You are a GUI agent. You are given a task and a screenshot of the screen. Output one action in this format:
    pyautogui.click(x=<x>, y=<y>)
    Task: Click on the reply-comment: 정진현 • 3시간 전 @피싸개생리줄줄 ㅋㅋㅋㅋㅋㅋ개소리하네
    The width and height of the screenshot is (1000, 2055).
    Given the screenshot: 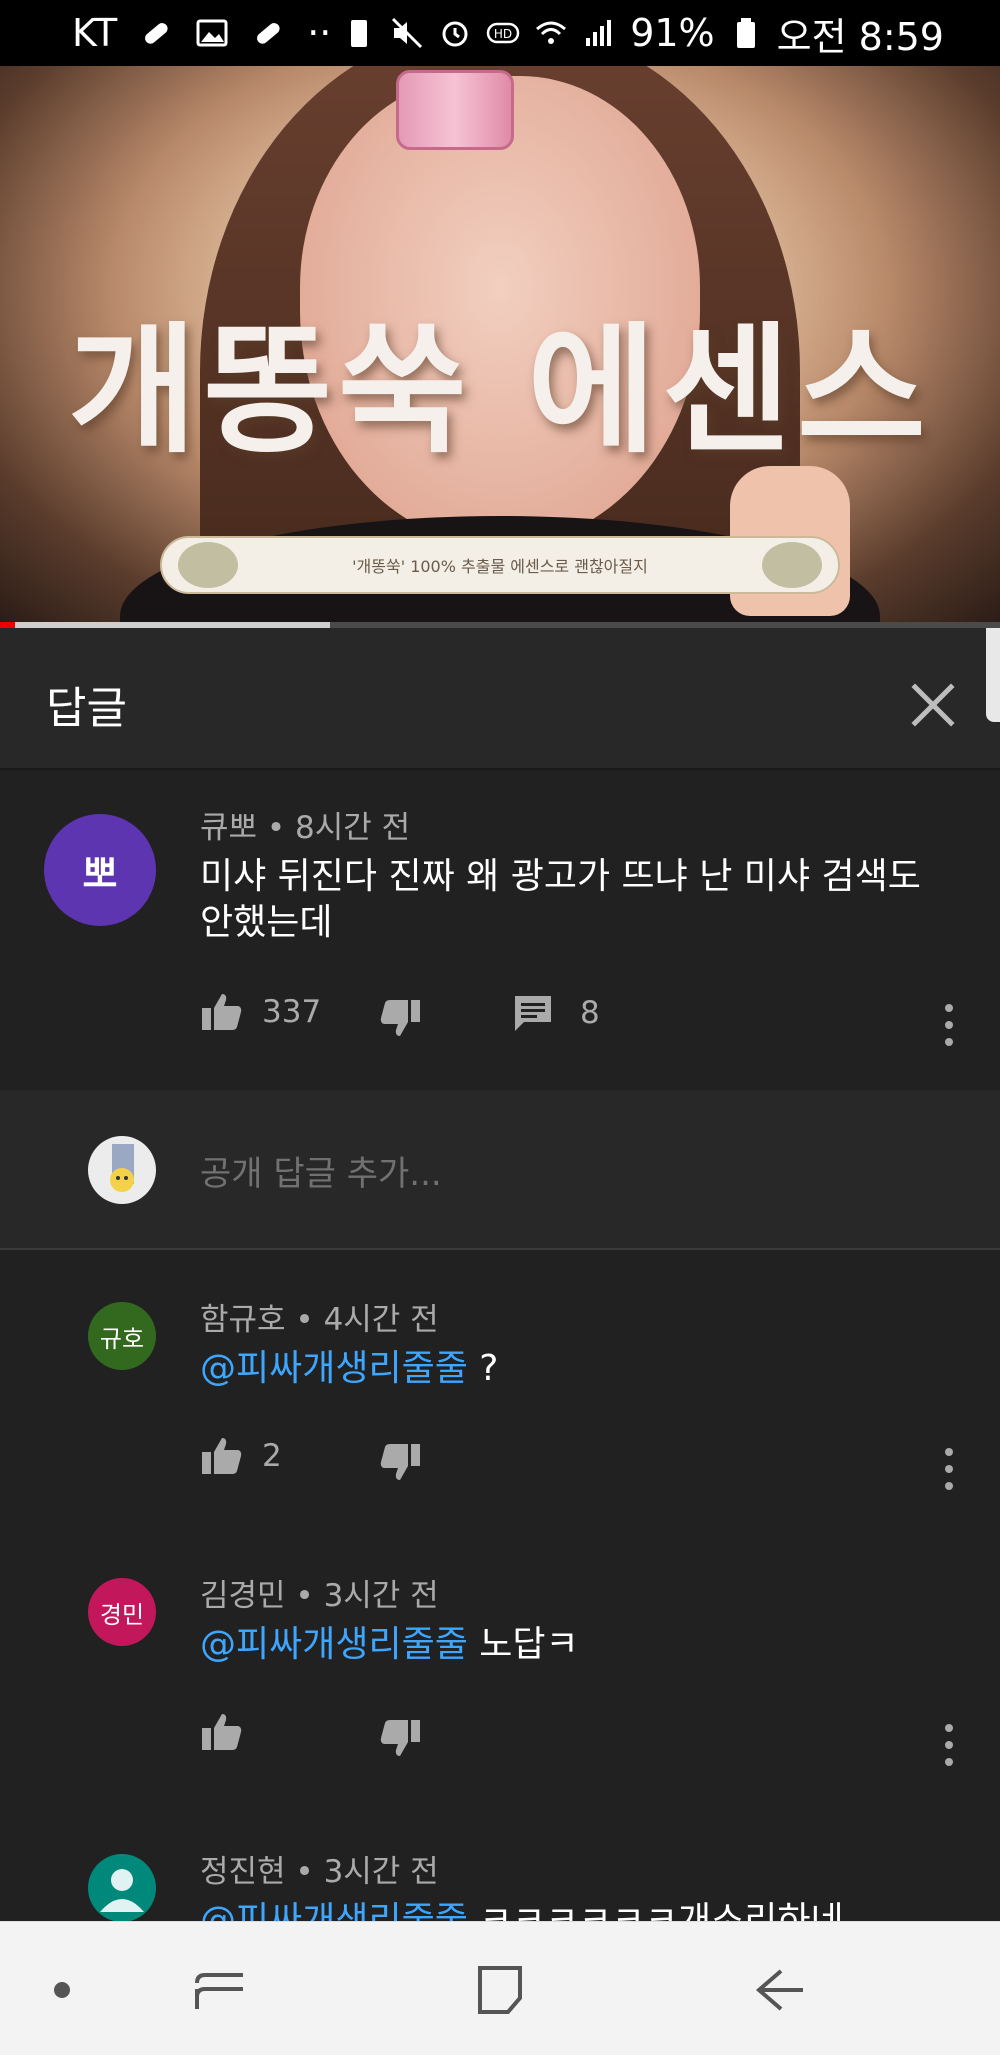 What is the action you would take?
    pyautogui.click(x=500, y=1862)
    